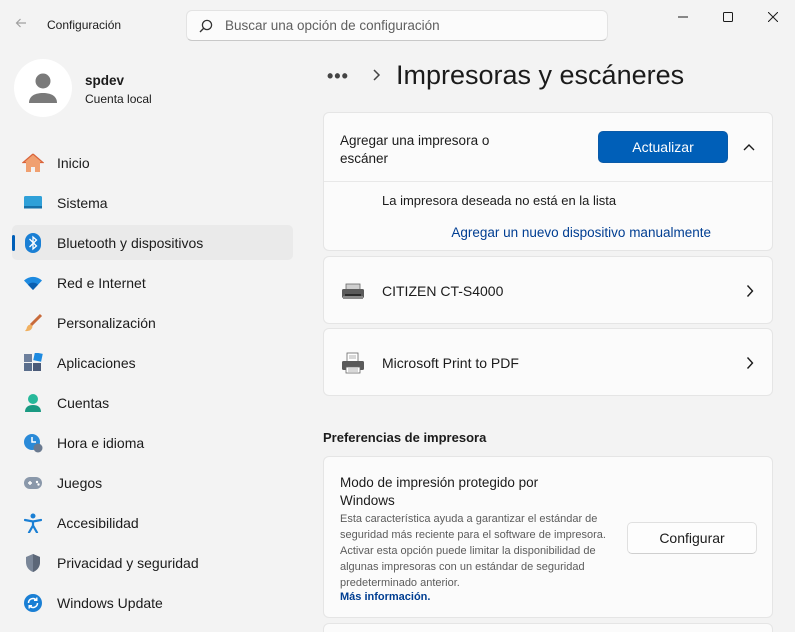 This screenshot has width=795, height=632. I want to click on account-type: Cuenta local, so click(118, 99).